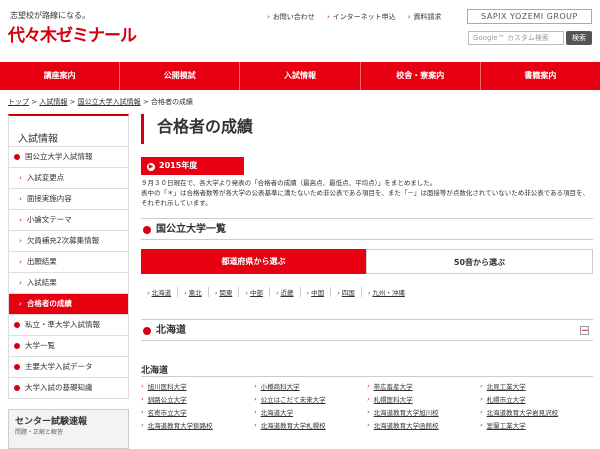 Image resolution: width=600 pixels, height=449 pixels. Describe the element at coordinates (310, 412) in the screenshot. I see `university-link: › 北海道大学` at that location.